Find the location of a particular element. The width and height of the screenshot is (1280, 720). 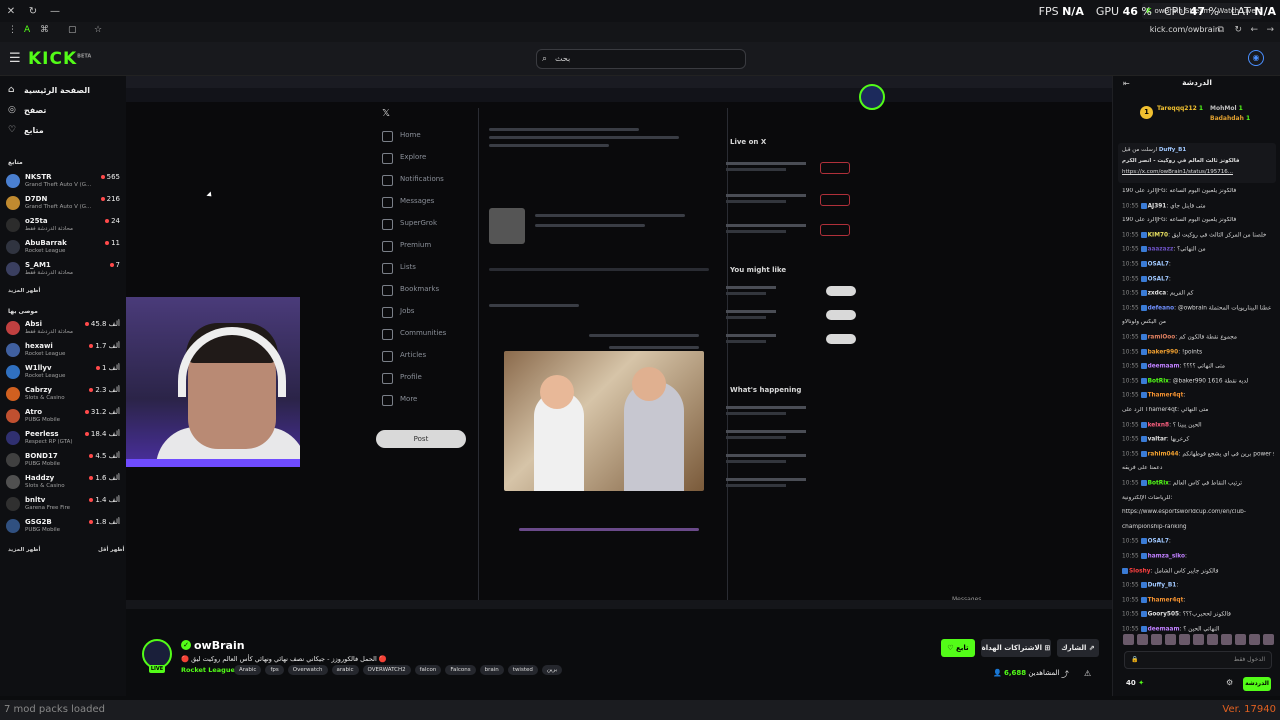

chat-settings-icon: ⚙ is located at coordinates (1229, 682).